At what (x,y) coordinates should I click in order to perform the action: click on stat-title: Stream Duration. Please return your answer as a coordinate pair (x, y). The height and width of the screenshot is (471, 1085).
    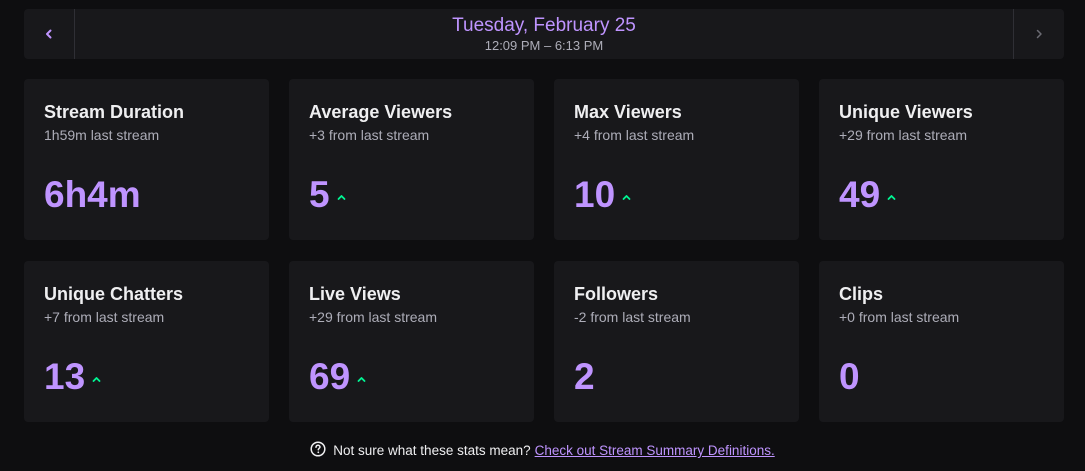
    Looking at the image, I should click on (114, 112).